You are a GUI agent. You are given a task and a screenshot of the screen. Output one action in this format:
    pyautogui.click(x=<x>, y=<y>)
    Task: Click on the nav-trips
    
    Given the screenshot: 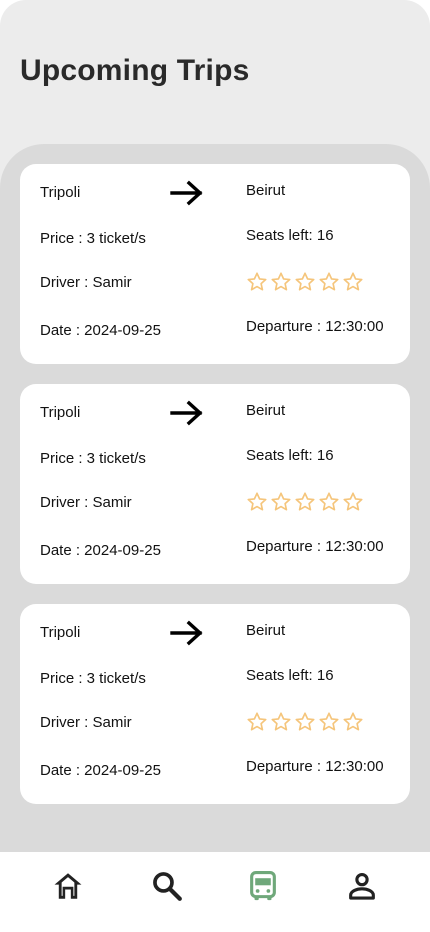 What is the action you would take?
    pyautogui.click(x=263, y=886)
    